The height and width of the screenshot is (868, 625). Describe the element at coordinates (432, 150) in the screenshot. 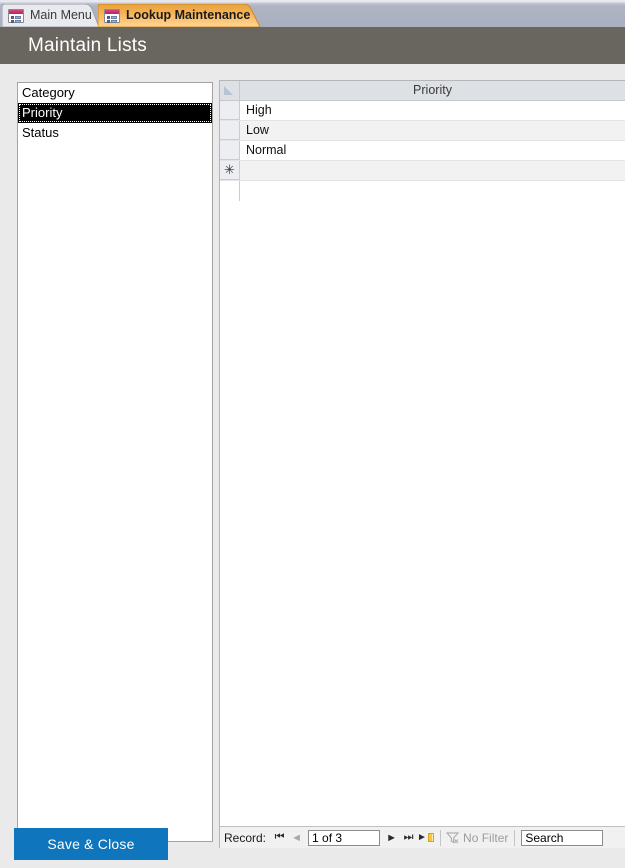

I see `cell-priority-value: Normal` at that location.